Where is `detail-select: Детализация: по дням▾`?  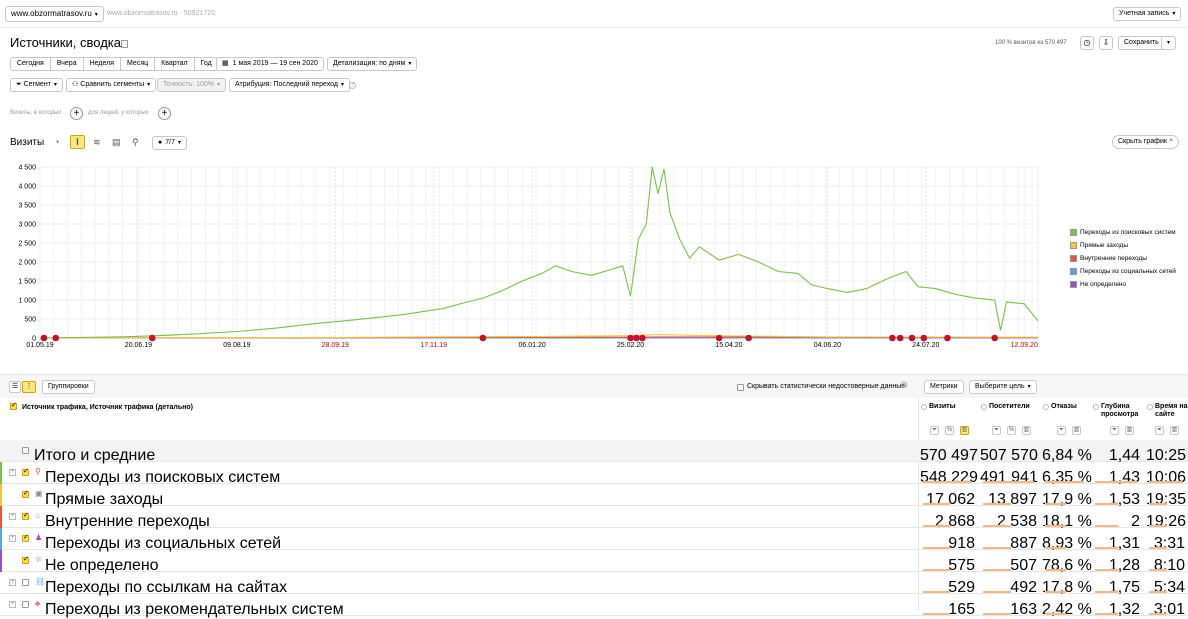 detail-select: Детализация: по дням▾ is located at coordinates (372, 64).